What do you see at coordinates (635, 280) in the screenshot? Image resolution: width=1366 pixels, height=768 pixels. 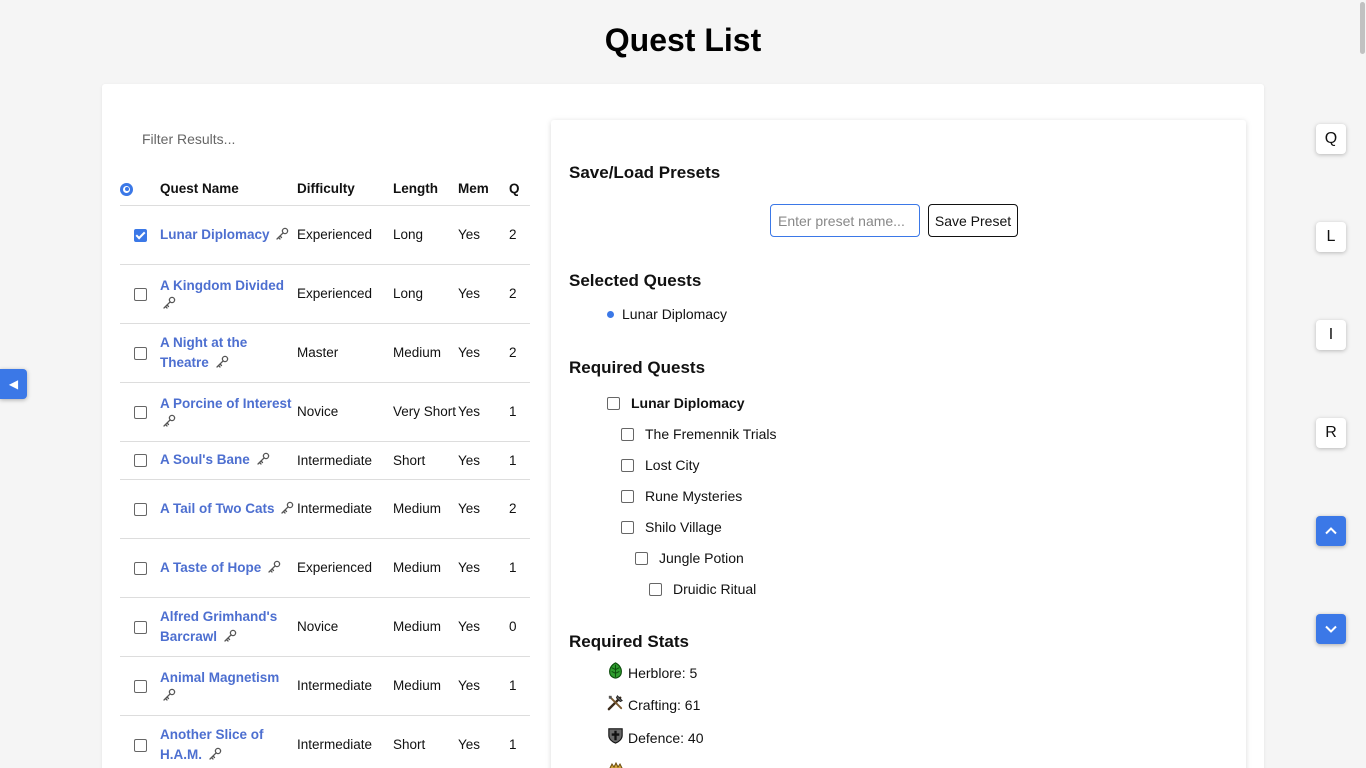 I see `selected-quests-heading: Selected Quests` at bounding box center [635, 280].